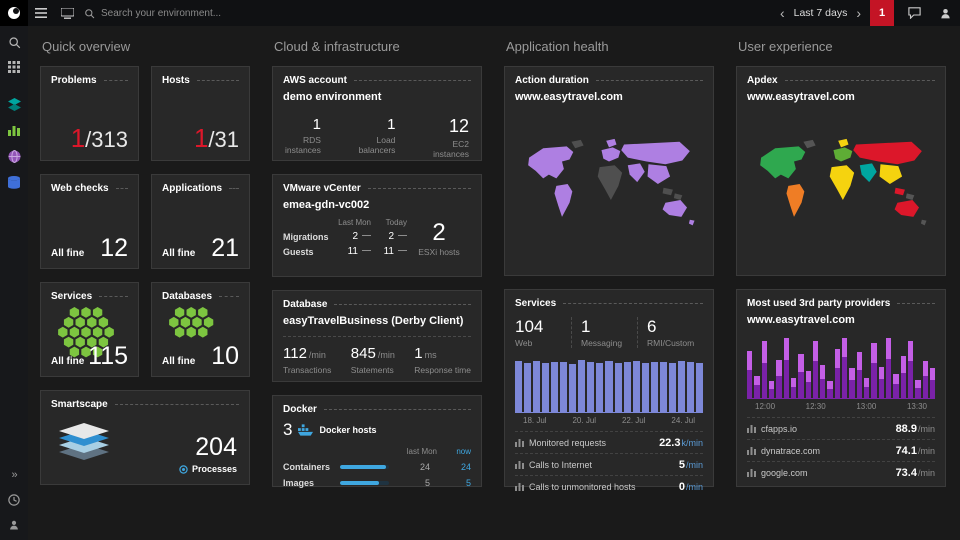 The width and height of the screenshot is (960, 540). I want to click on tile-title: Problems, so click(74, 80).